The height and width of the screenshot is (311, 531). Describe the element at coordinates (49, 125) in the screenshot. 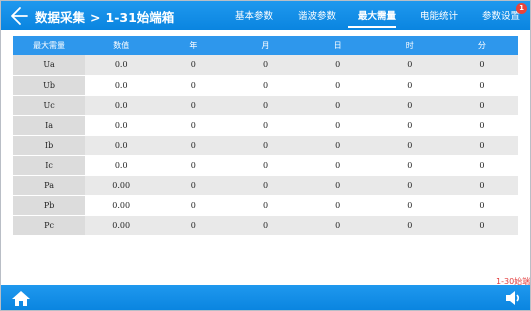

I see `row-label-cell: Ia` at that location.